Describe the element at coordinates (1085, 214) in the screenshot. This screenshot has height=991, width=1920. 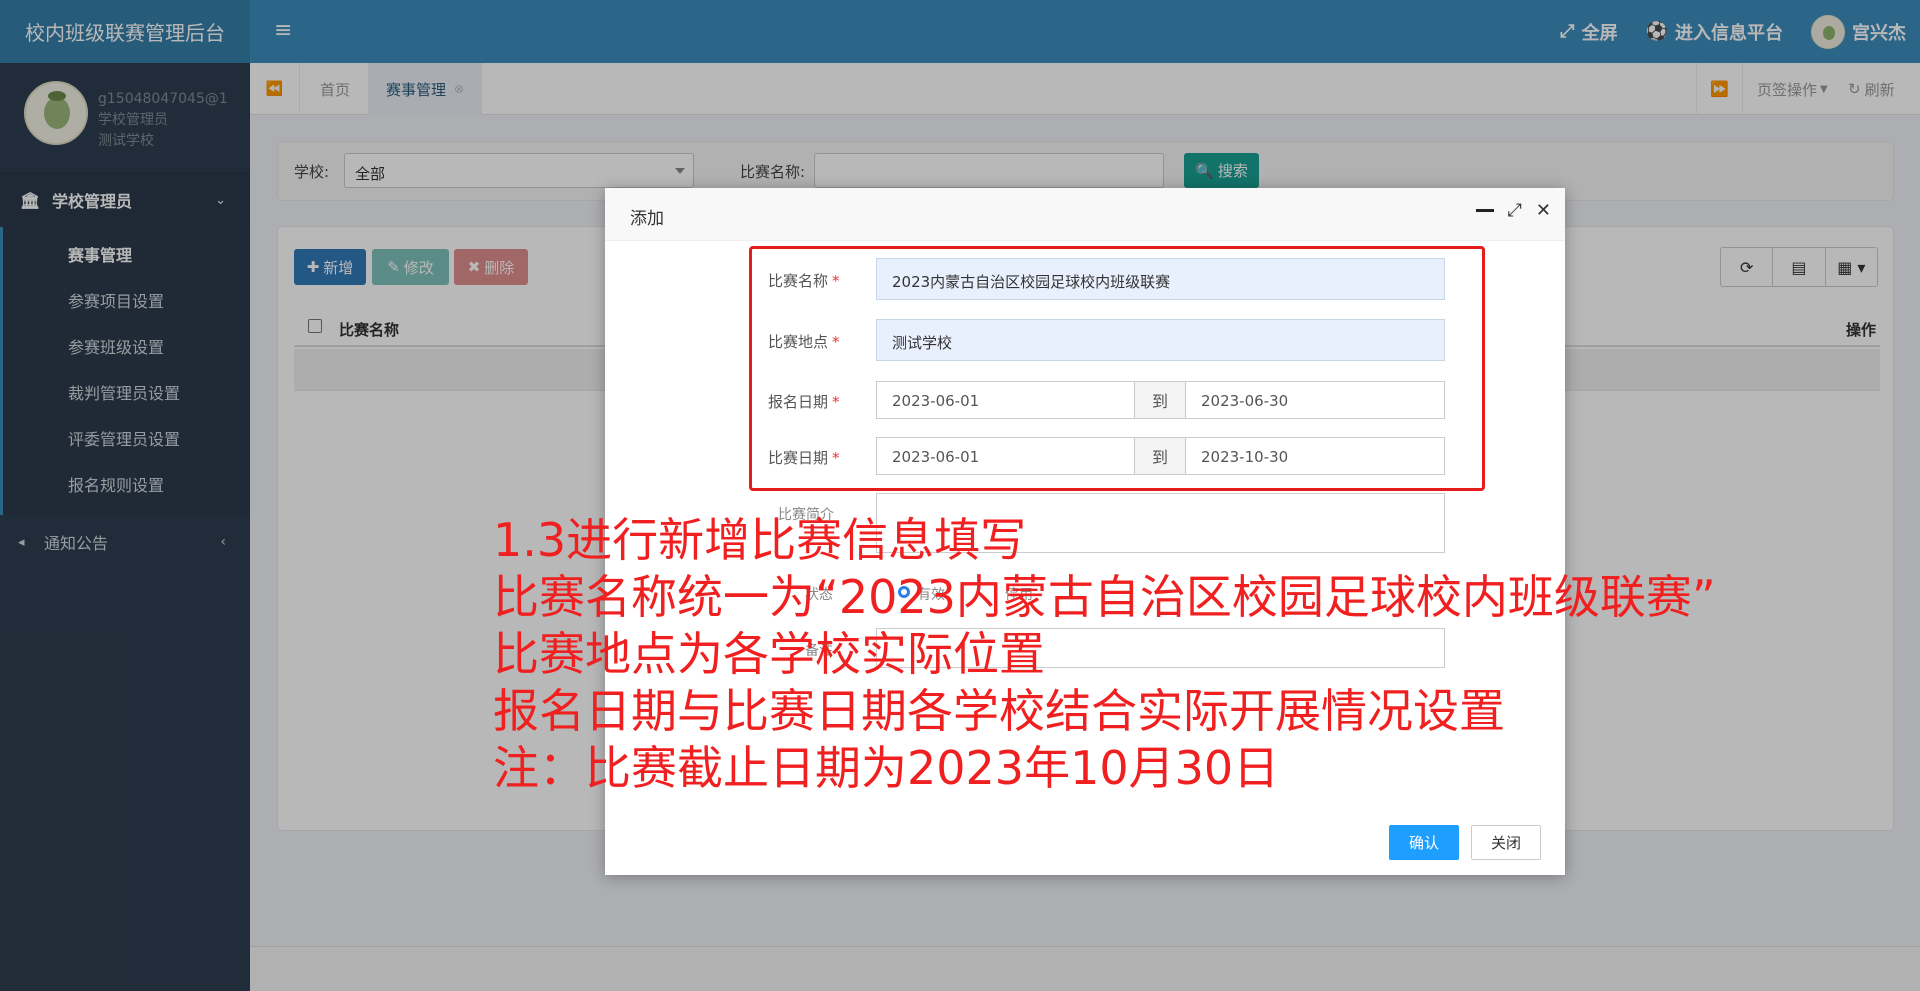
I see `dialog-header: 添加 ⤢ ✕` at that location.